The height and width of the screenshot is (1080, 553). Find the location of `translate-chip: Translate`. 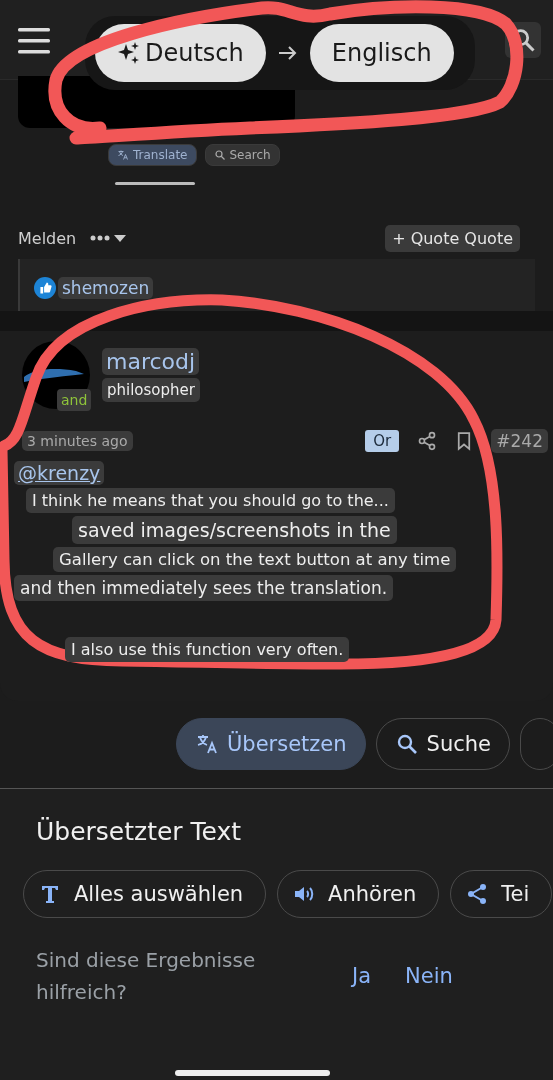

translate-chip: Translate is located at coordinates (152, 155).